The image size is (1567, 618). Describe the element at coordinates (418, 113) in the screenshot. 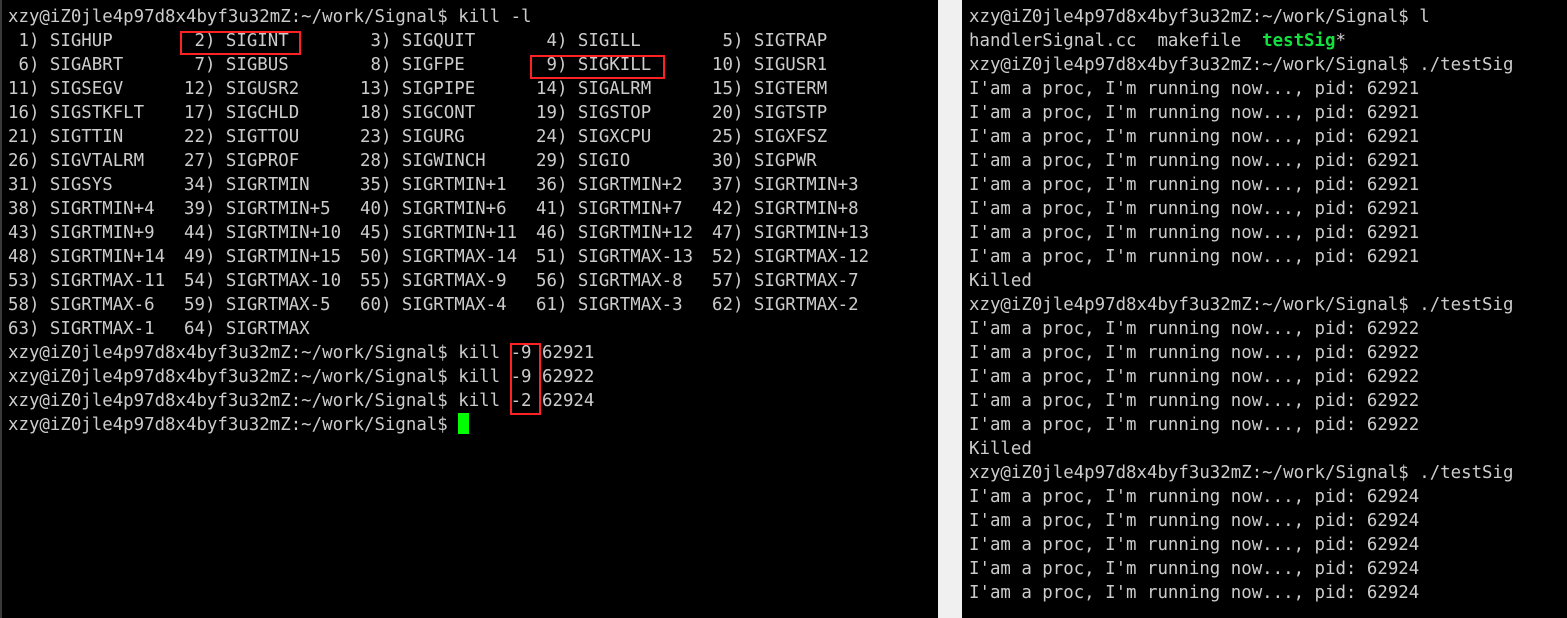

I see `signal-entry: 18) SIGCONT` at that location.